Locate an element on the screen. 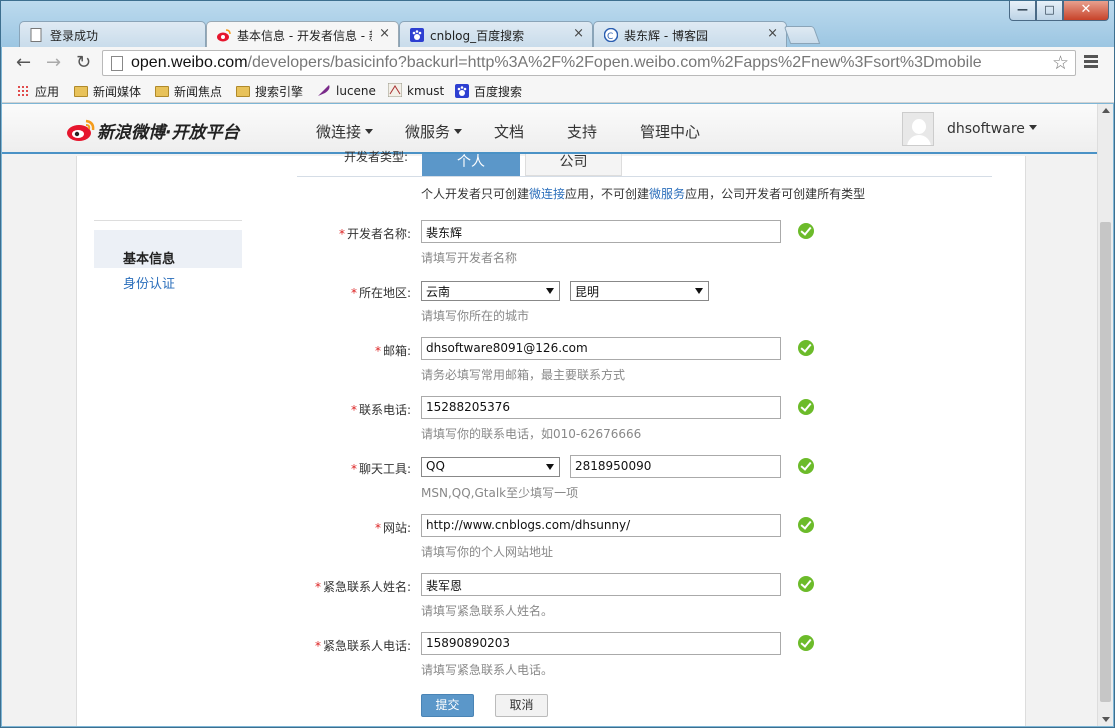 The image size is (1115, 728). bookmark-folder-news-media: 新闻媒体 is located at coordinates (107, 91).